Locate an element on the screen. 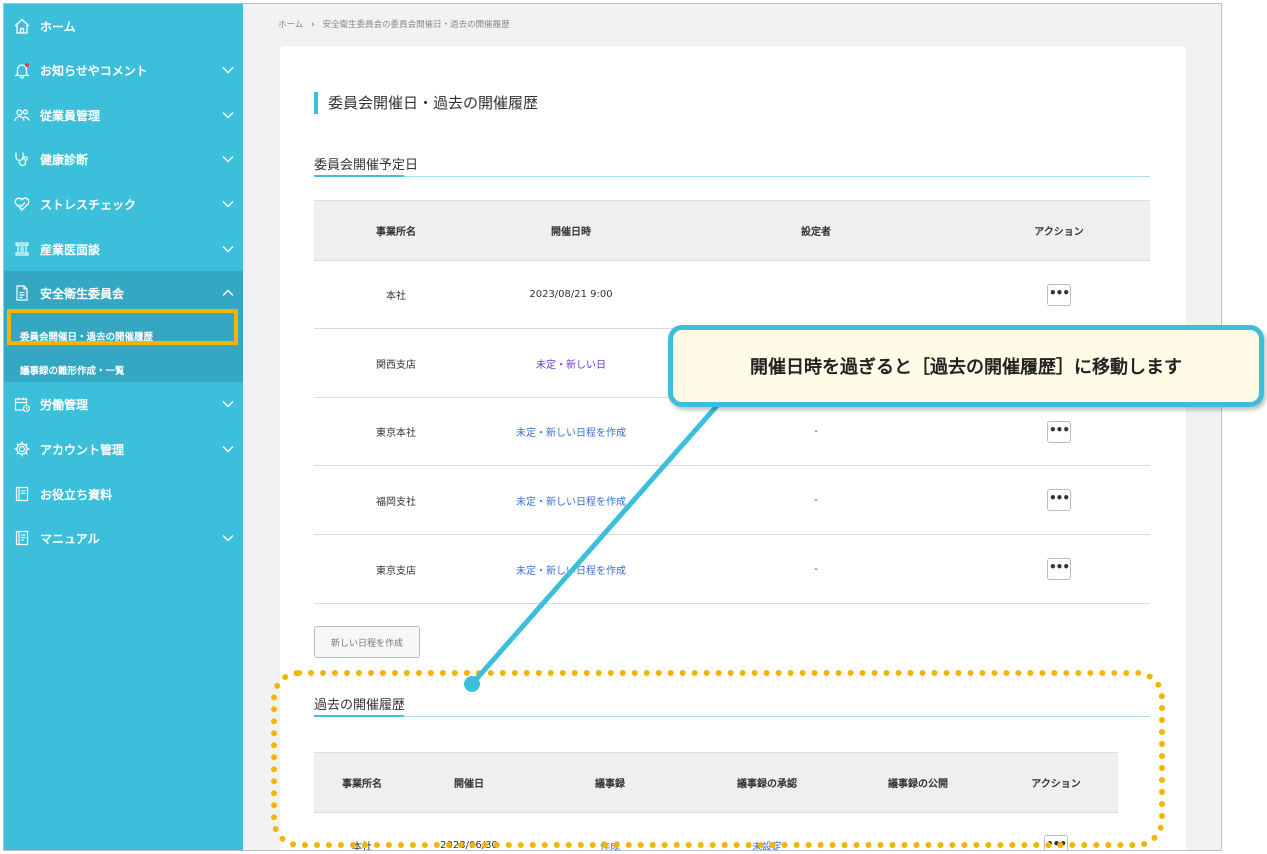 This screenshot has width=1267, height=854. annotation-callout: 開催日時を過ぎると［過去の開催履歴］に移動します is located at coordinates (966, 366).